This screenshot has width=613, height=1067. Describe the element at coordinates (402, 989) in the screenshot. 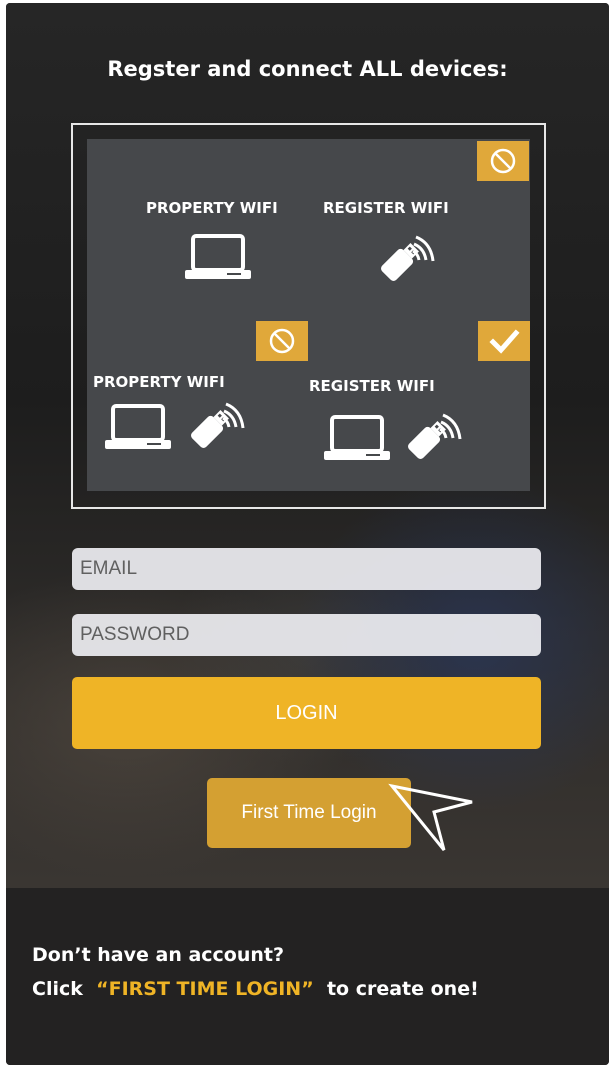

I see `footer-suffix-text: to create one!` at that location.